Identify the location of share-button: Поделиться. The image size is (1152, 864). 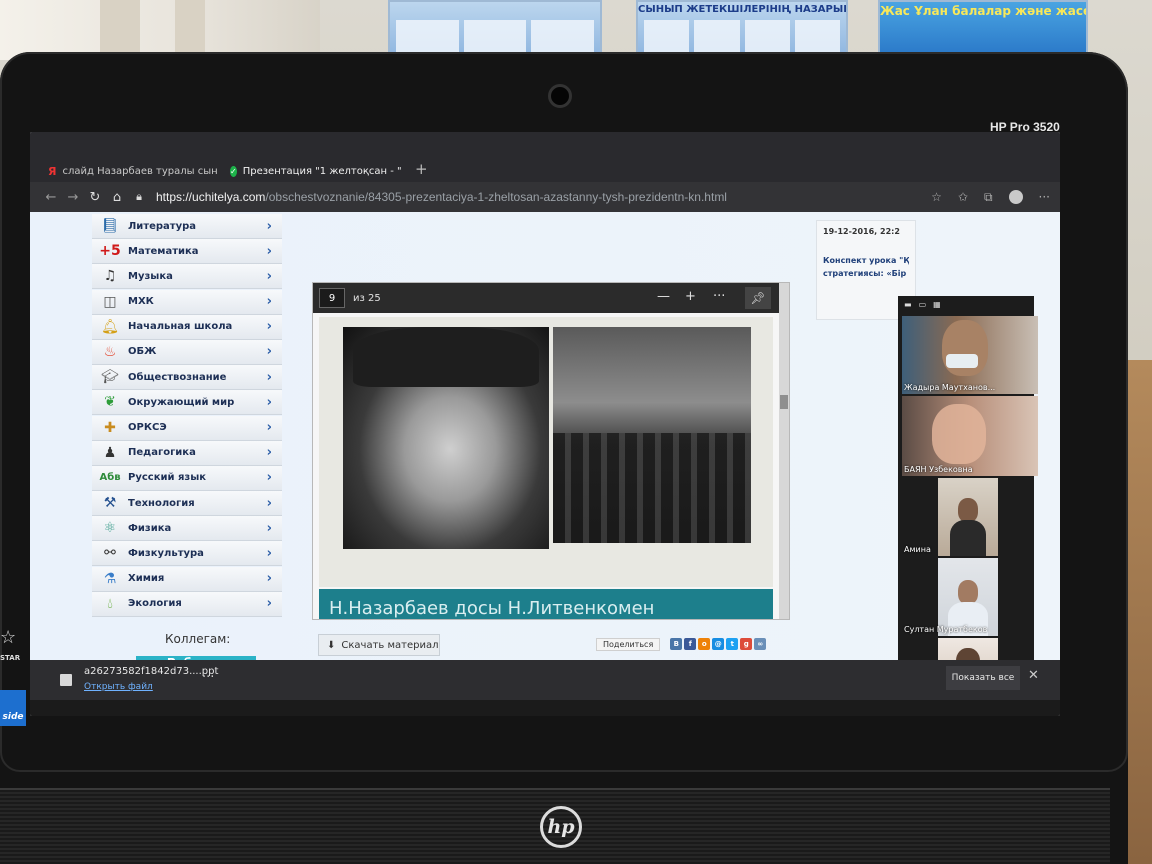
(628, 644).